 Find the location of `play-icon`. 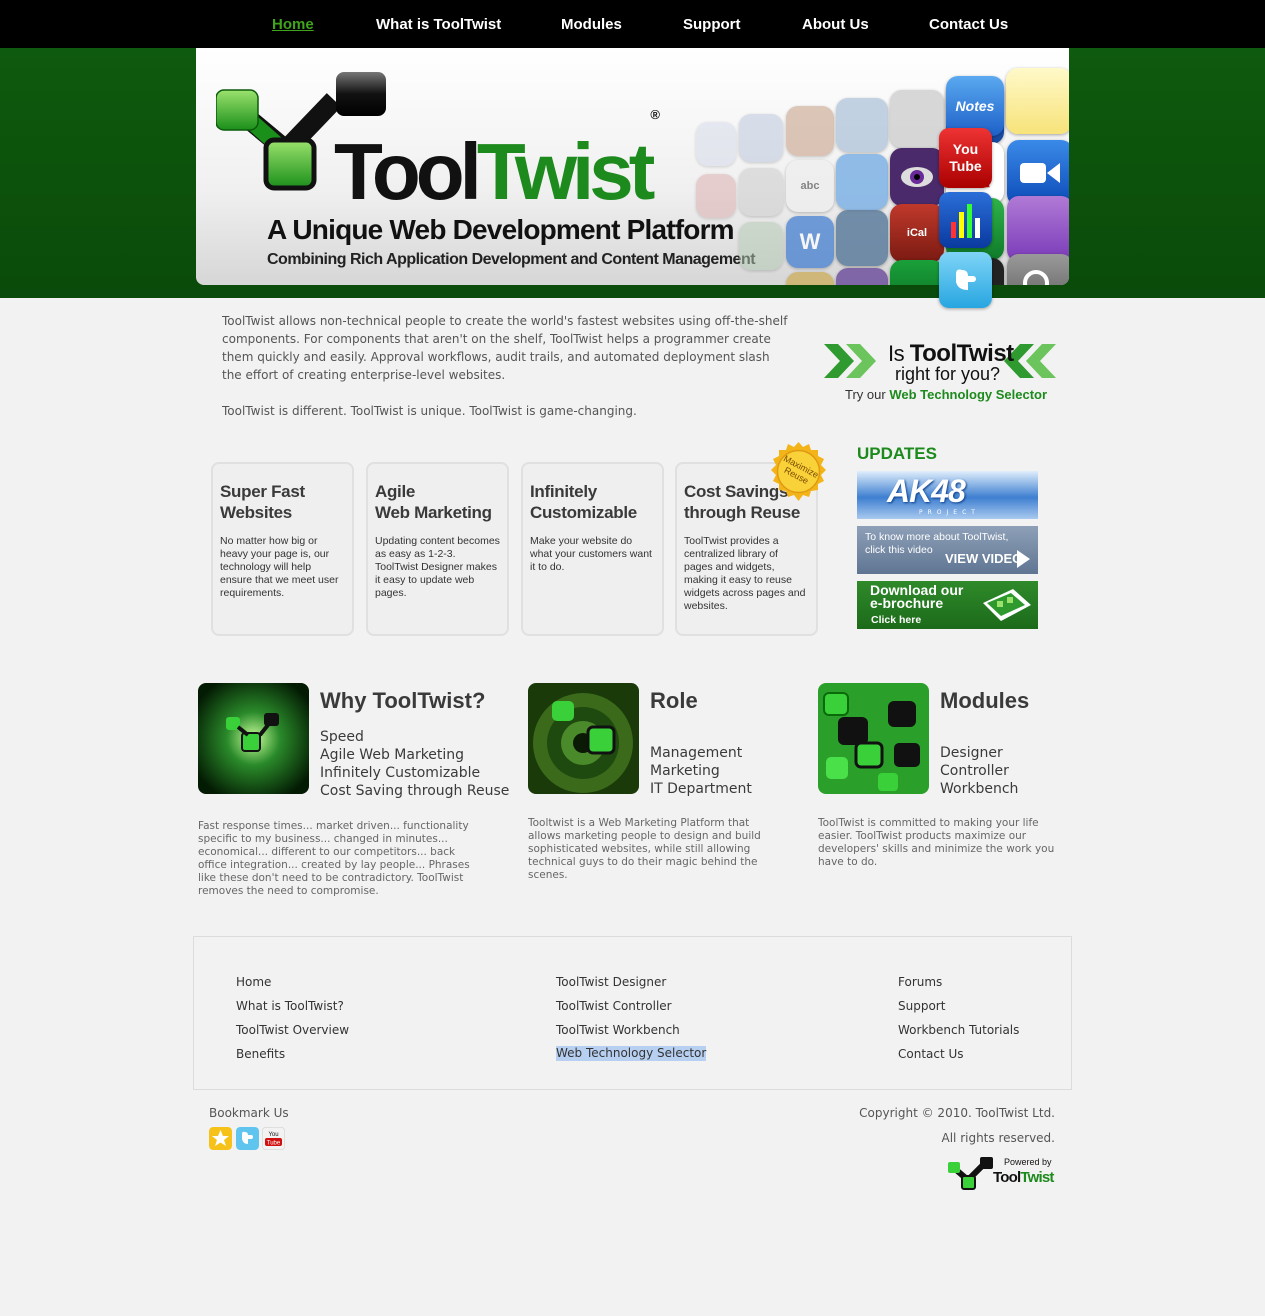

play-icon is located at coordinates (1023, 559).